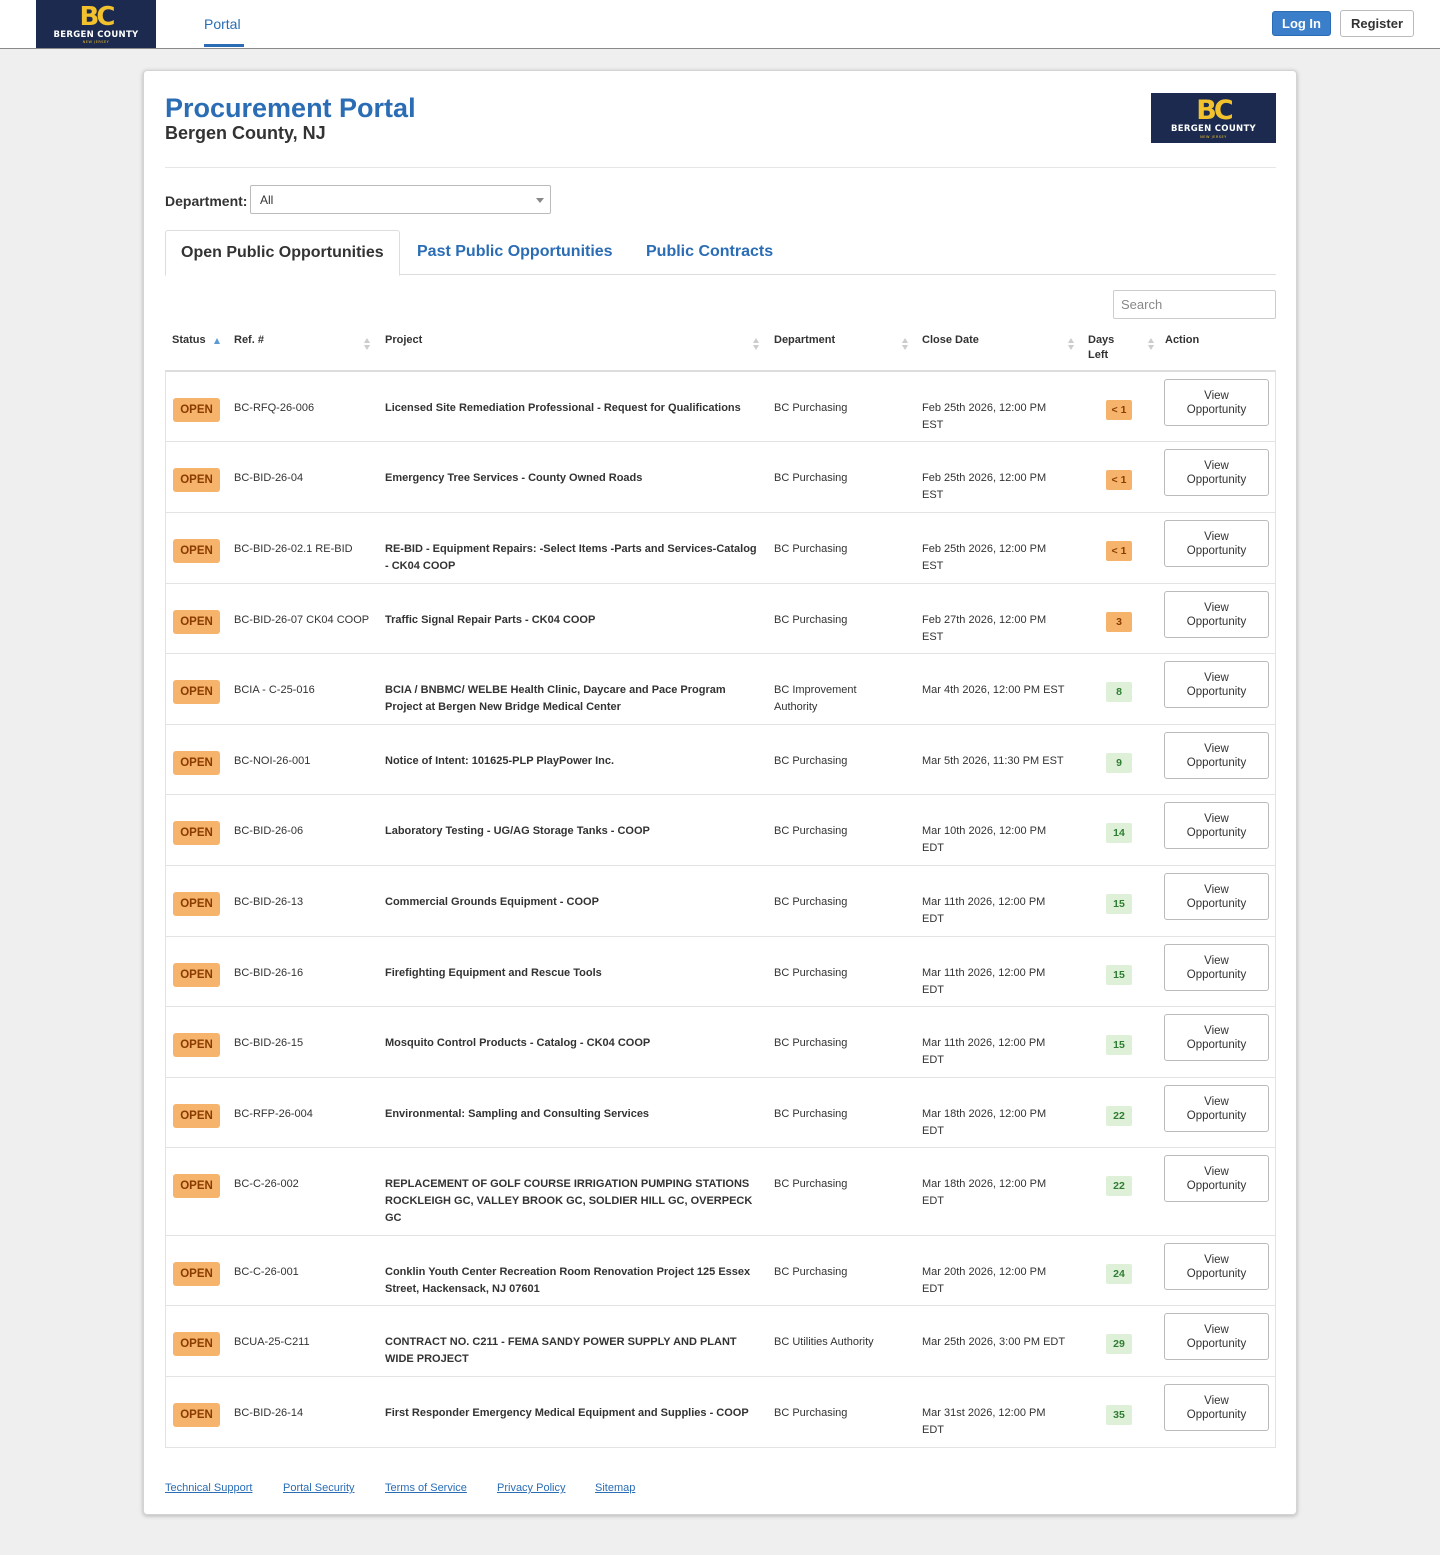 Image resolution: width=1440 pixels, height=1555 pixels. Describe the element at coordinates (1182, 340) in the screenshot. I see `column-action: Action` at that location.